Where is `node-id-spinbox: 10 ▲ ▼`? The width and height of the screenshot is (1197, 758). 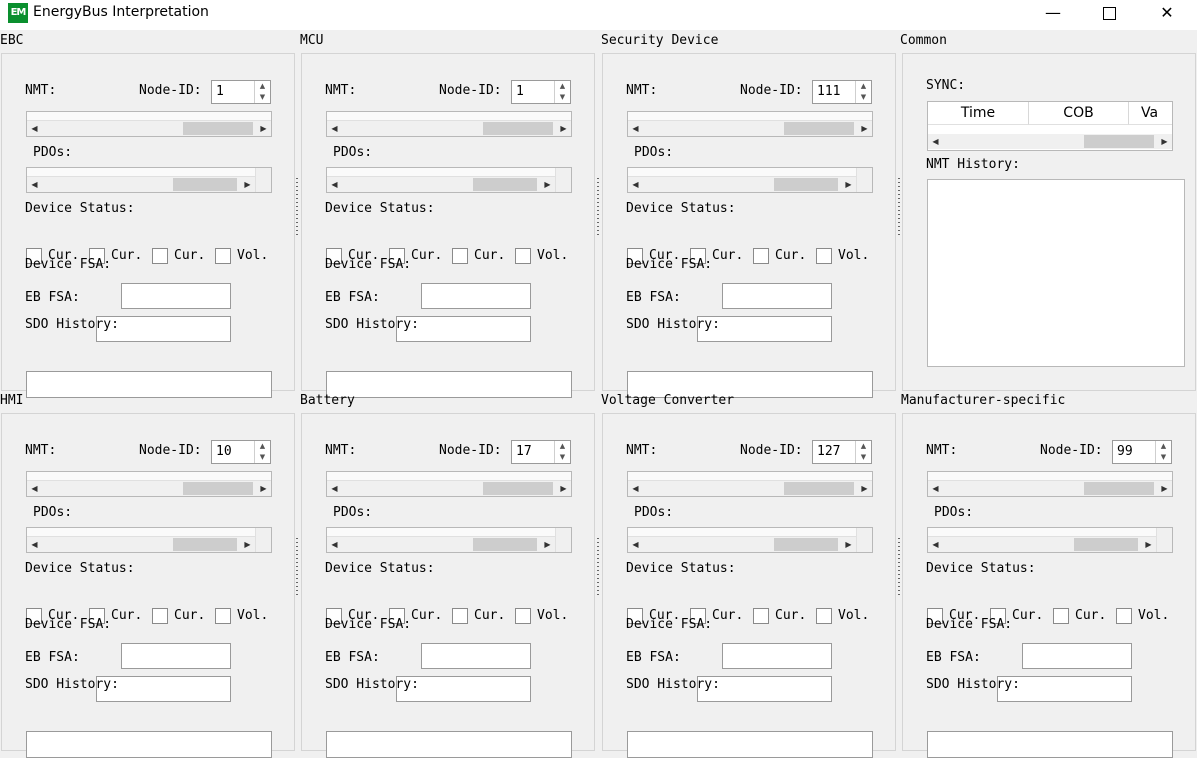
node-id-spinbox: 10 ▲ ▼ is located at coordinates (241, 452).